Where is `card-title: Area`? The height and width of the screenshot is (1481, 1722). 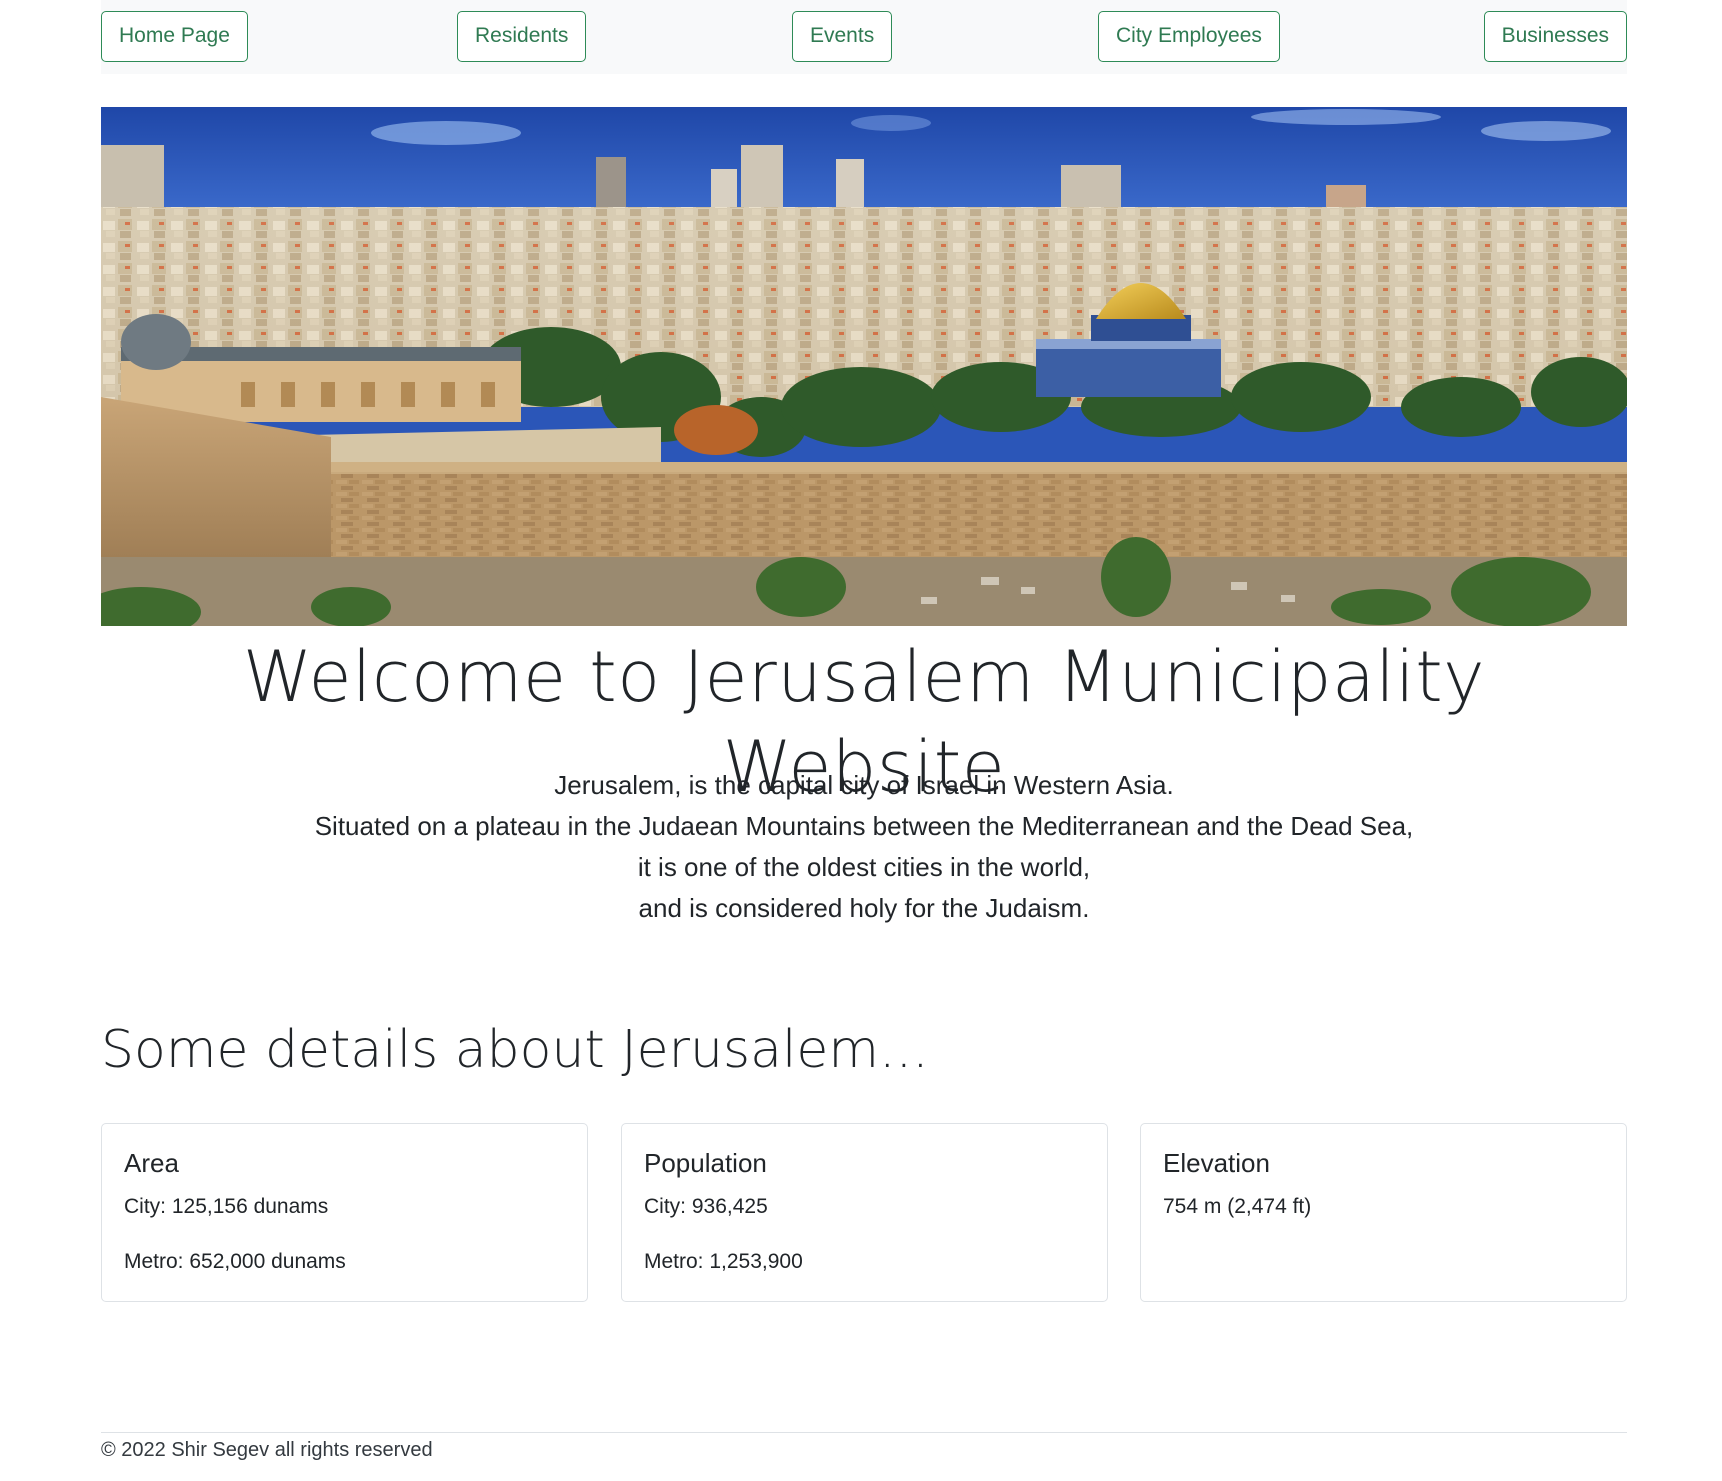 card-title: Area is located at coordinates (151, 1163).